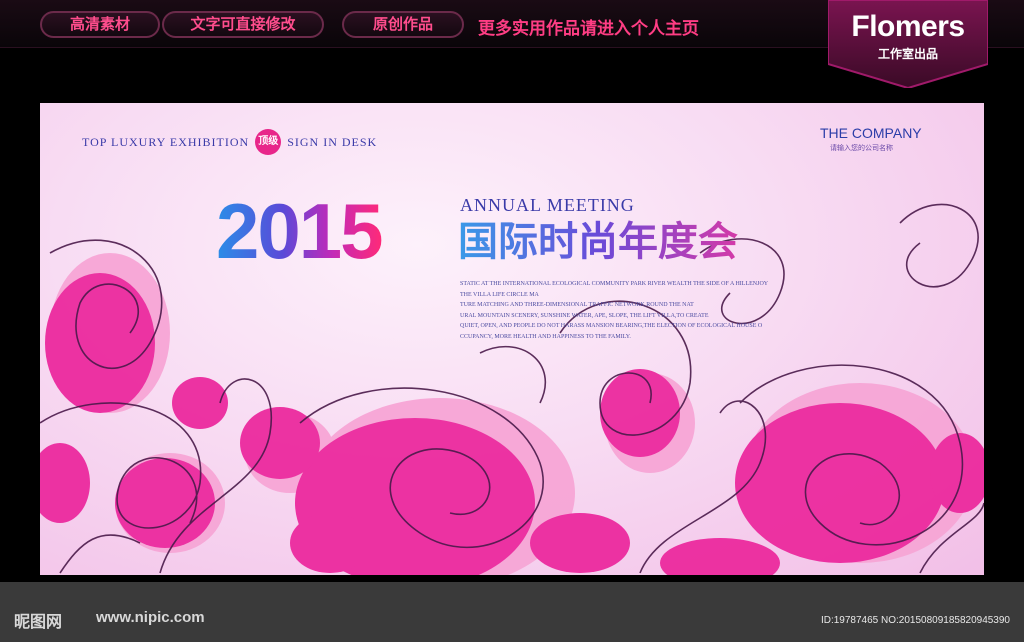 The width and height of the screenshot is (1024, 642). Describe the element at coordinates (547, 205) in the screenshot. I see `annual-meeting-heading: ANNUAL MEETING` at that location.